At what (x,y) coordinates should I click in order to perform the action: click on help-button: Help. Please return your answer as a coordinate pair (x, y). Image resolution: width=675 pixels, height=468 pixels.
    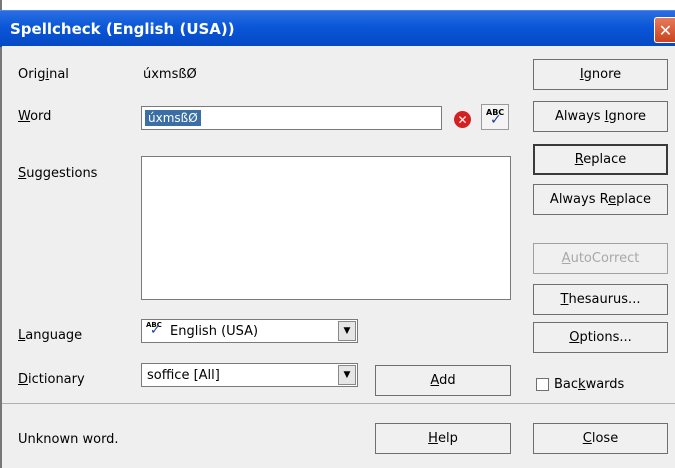
    Looking at the image, I should click on (443, 438).